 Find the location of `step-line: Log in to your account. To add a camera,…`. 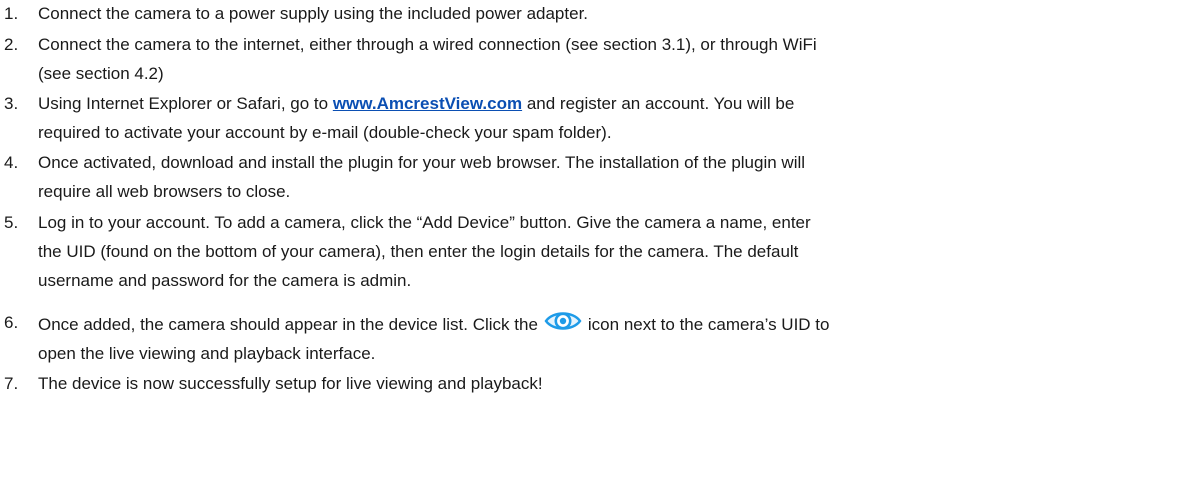

step-line: Log in to your account. To add a camera,… is located at coordinates (424, 222).